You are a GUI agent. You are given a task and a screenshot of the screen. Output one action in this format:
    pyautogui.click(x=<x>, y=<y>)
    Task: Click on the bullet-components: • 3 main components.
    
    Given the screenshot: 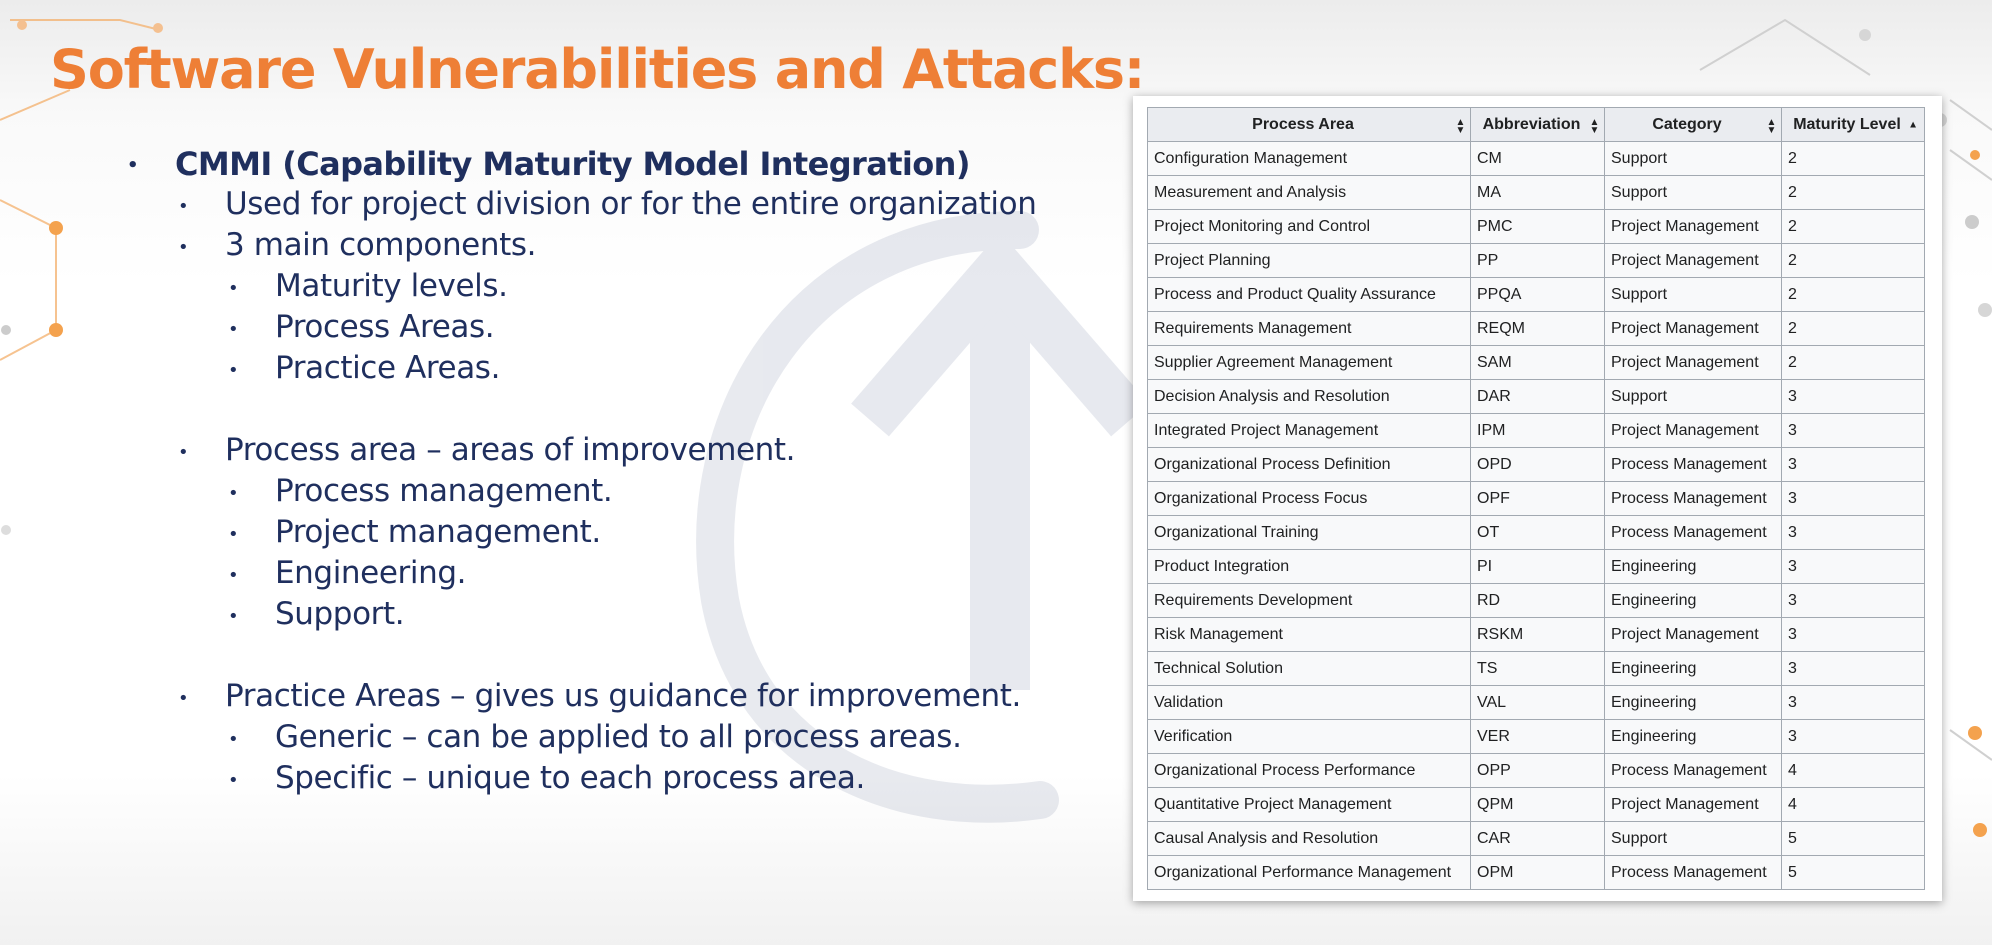 What is the action you would take?
    pyautogui.click(x=357, y=245)
    